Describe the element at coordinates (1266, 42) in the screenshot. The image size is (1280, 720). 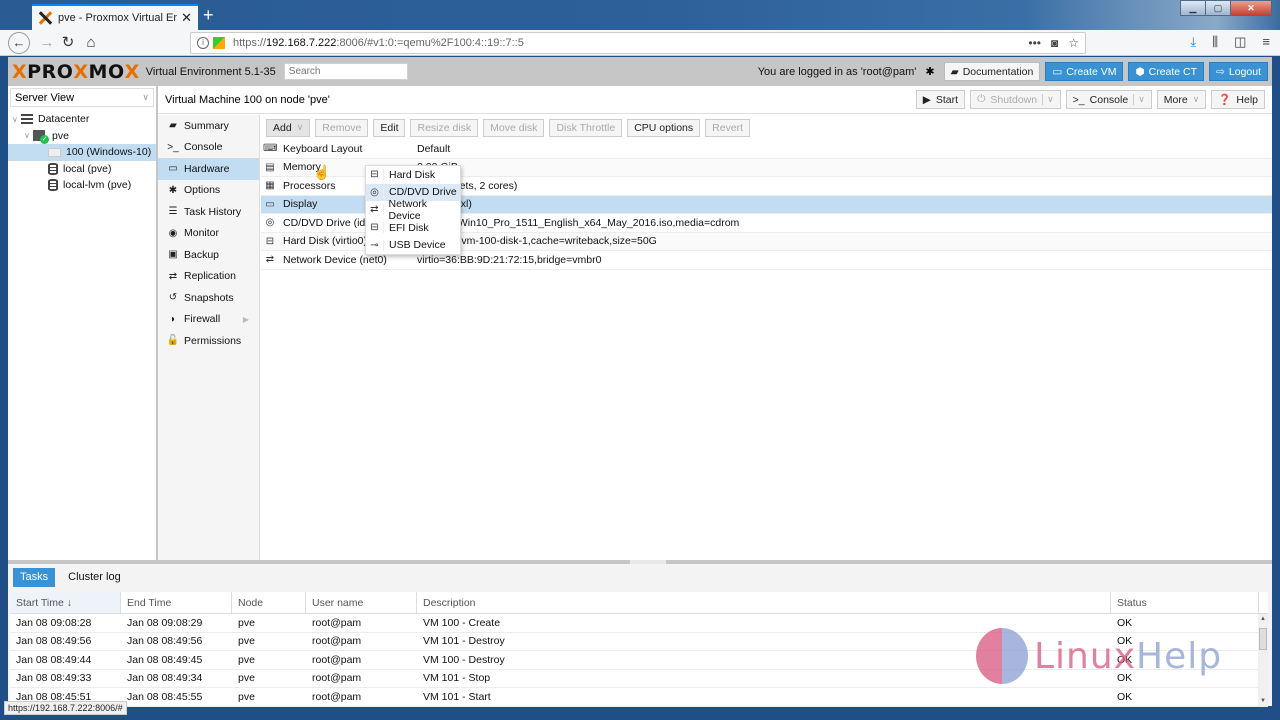
I see `menu-icon: ≡` at that location.